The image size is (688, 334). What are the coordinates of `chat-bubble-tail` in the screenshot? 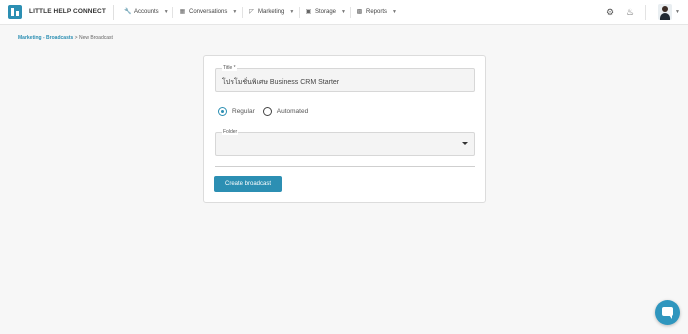 It's located at (670, 317).